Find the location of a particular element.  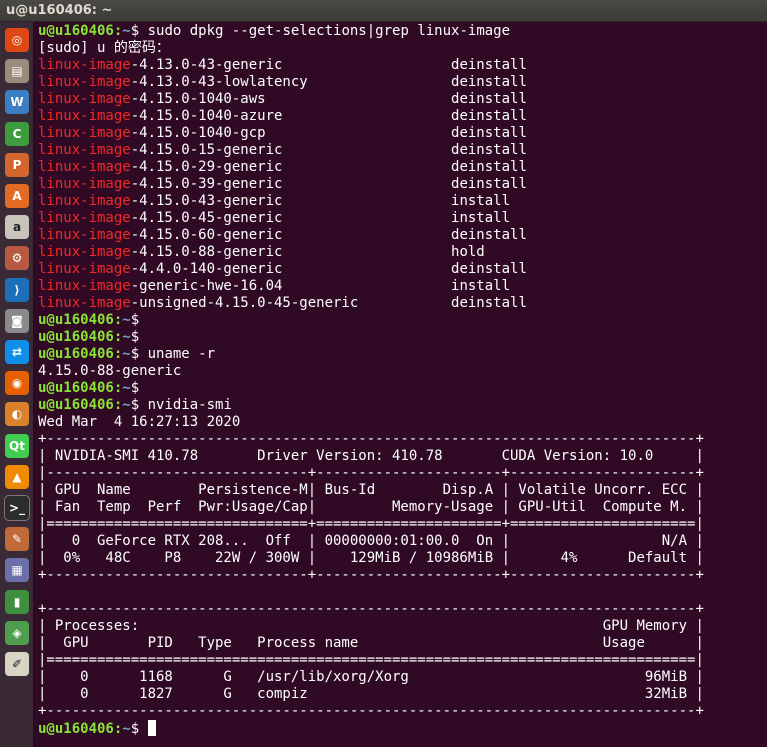

monitor-icon: ▦ is located at coordinates (17, 570).